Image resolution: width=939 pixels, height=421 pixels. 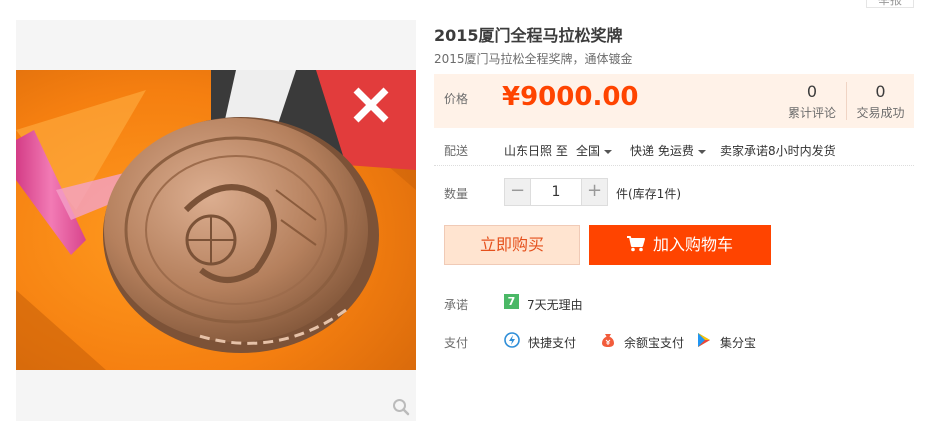 I want to click on shipping-row: 配送 山东日照 至 全国 快递 免运费 卖家承诺8小时内发货, so click(x=674, y=149).